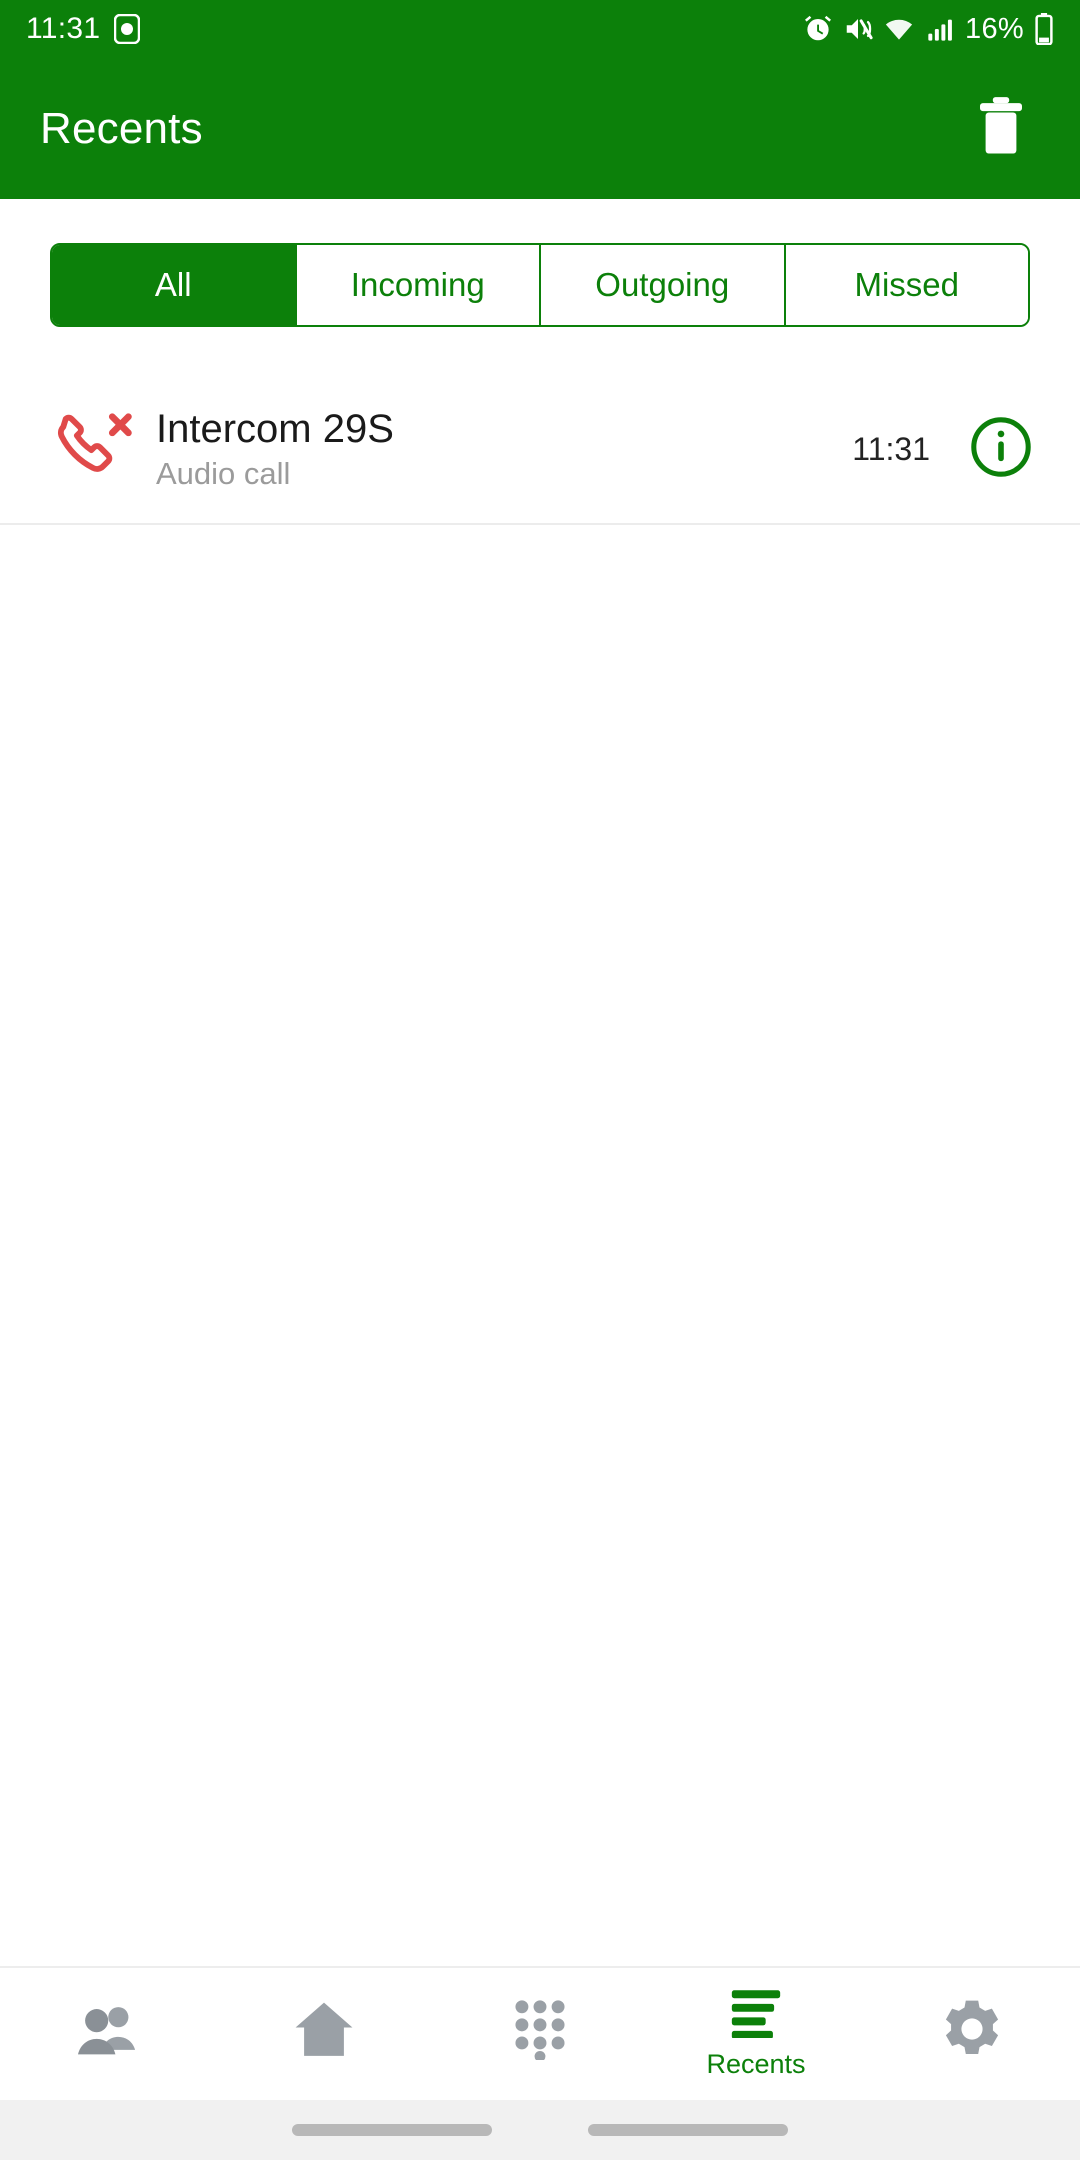 The height and width of the screenshot is (2160, 1080). Describe the element at coordinates (818, 29) in the screenshot. I see `alarm-icon` at that location.